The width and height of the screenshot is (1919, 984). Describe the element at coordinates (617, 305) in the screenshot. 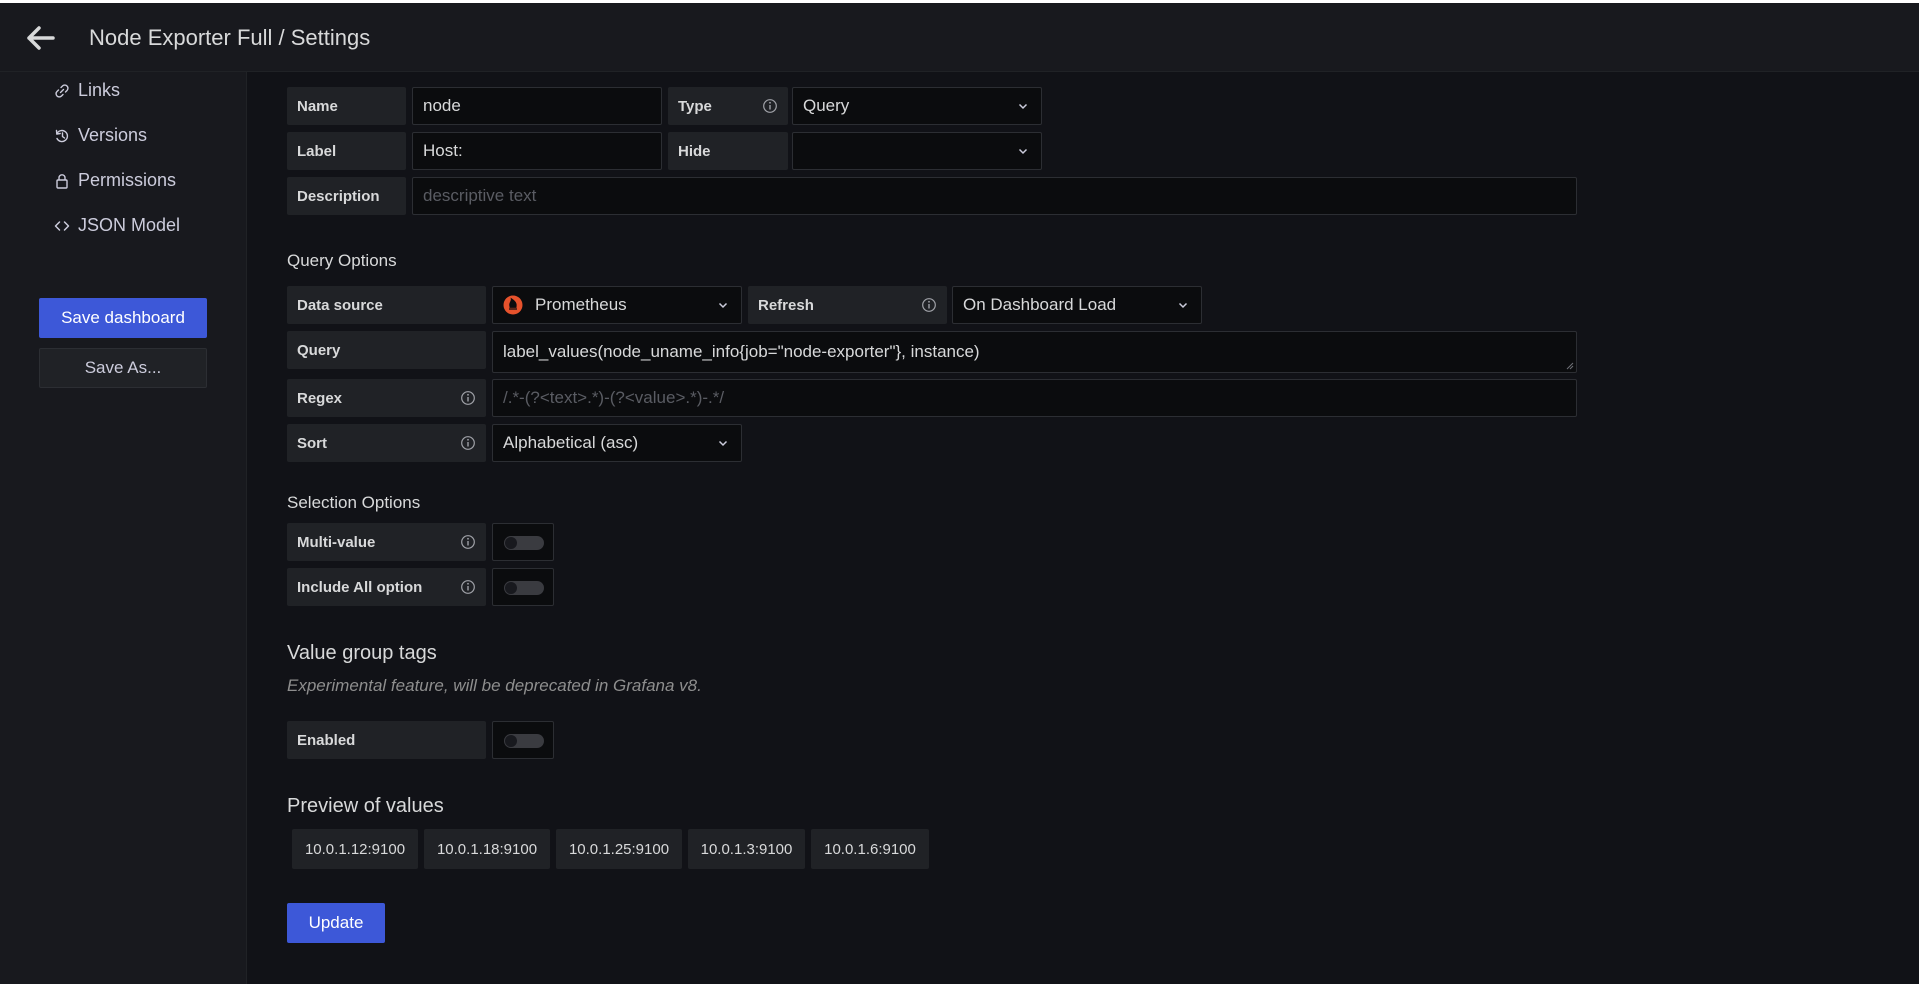

I see `datasource-select: Prometheus` at that location.